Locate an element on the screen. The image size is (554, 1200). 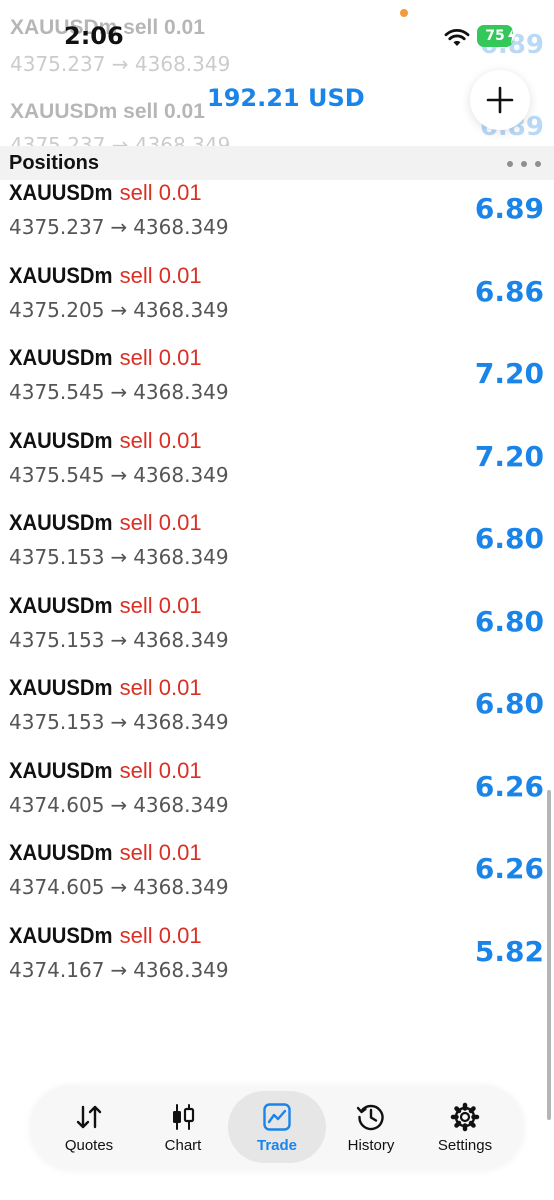
quotes-icon is located at coordinates (89, 1117).